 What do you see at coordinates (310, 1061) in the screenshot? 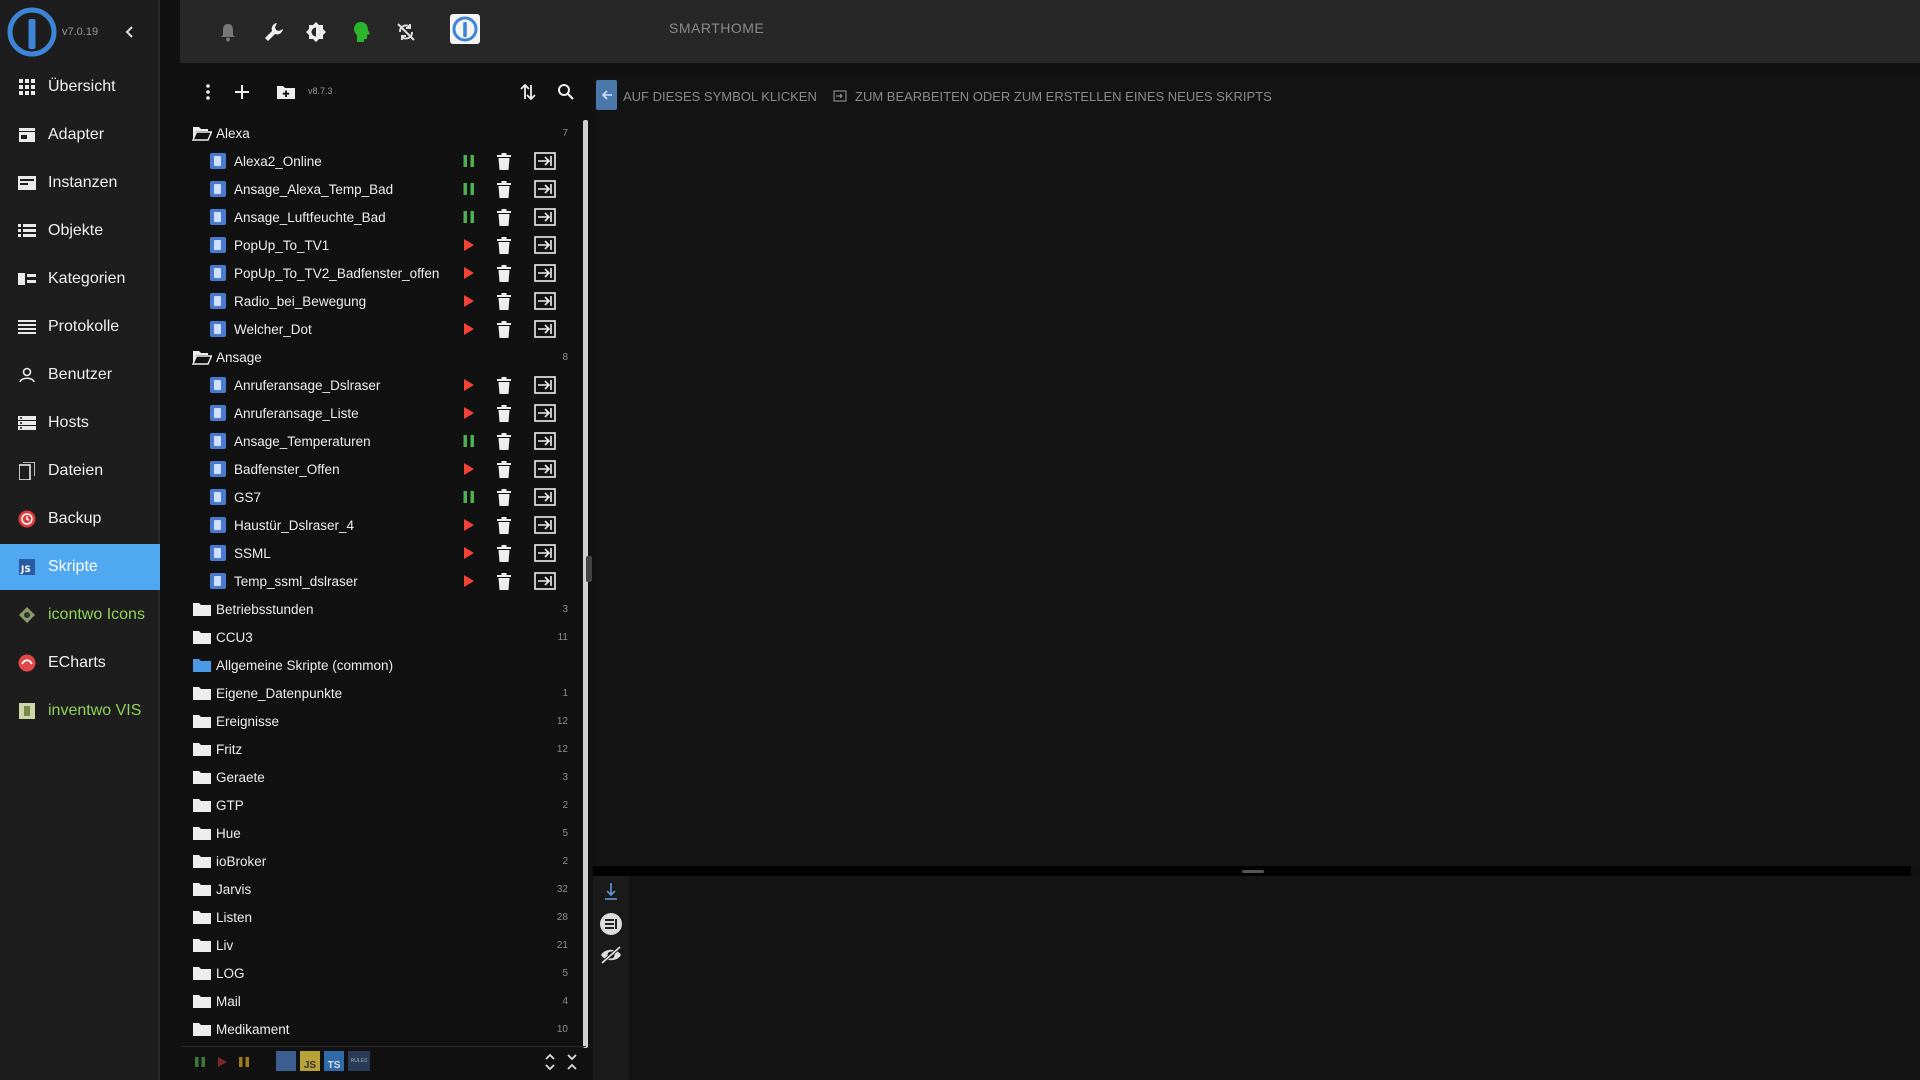
I see `js-filter-badge: JS` at bounding box center [310, 1061].